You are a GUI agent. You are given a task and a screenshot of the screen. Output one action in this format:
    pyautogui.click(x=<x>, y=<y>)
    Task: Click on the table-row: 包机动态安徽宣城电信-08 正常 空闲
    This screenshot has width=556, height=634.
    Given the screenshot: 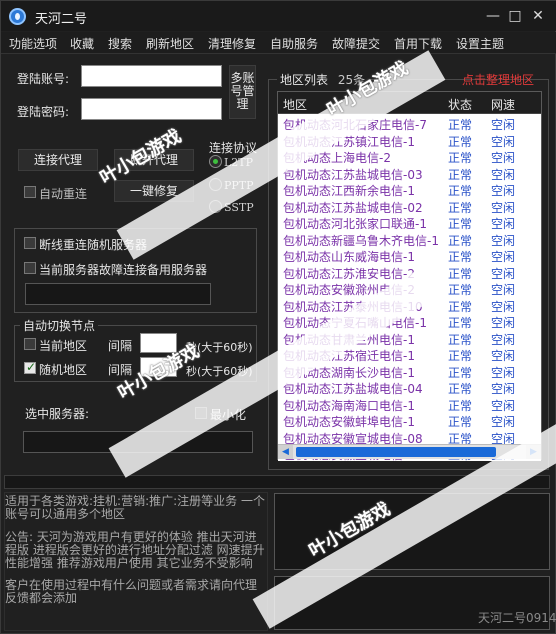 What is the action you would take?
    pyautogui.click(x=409, y=437)
    